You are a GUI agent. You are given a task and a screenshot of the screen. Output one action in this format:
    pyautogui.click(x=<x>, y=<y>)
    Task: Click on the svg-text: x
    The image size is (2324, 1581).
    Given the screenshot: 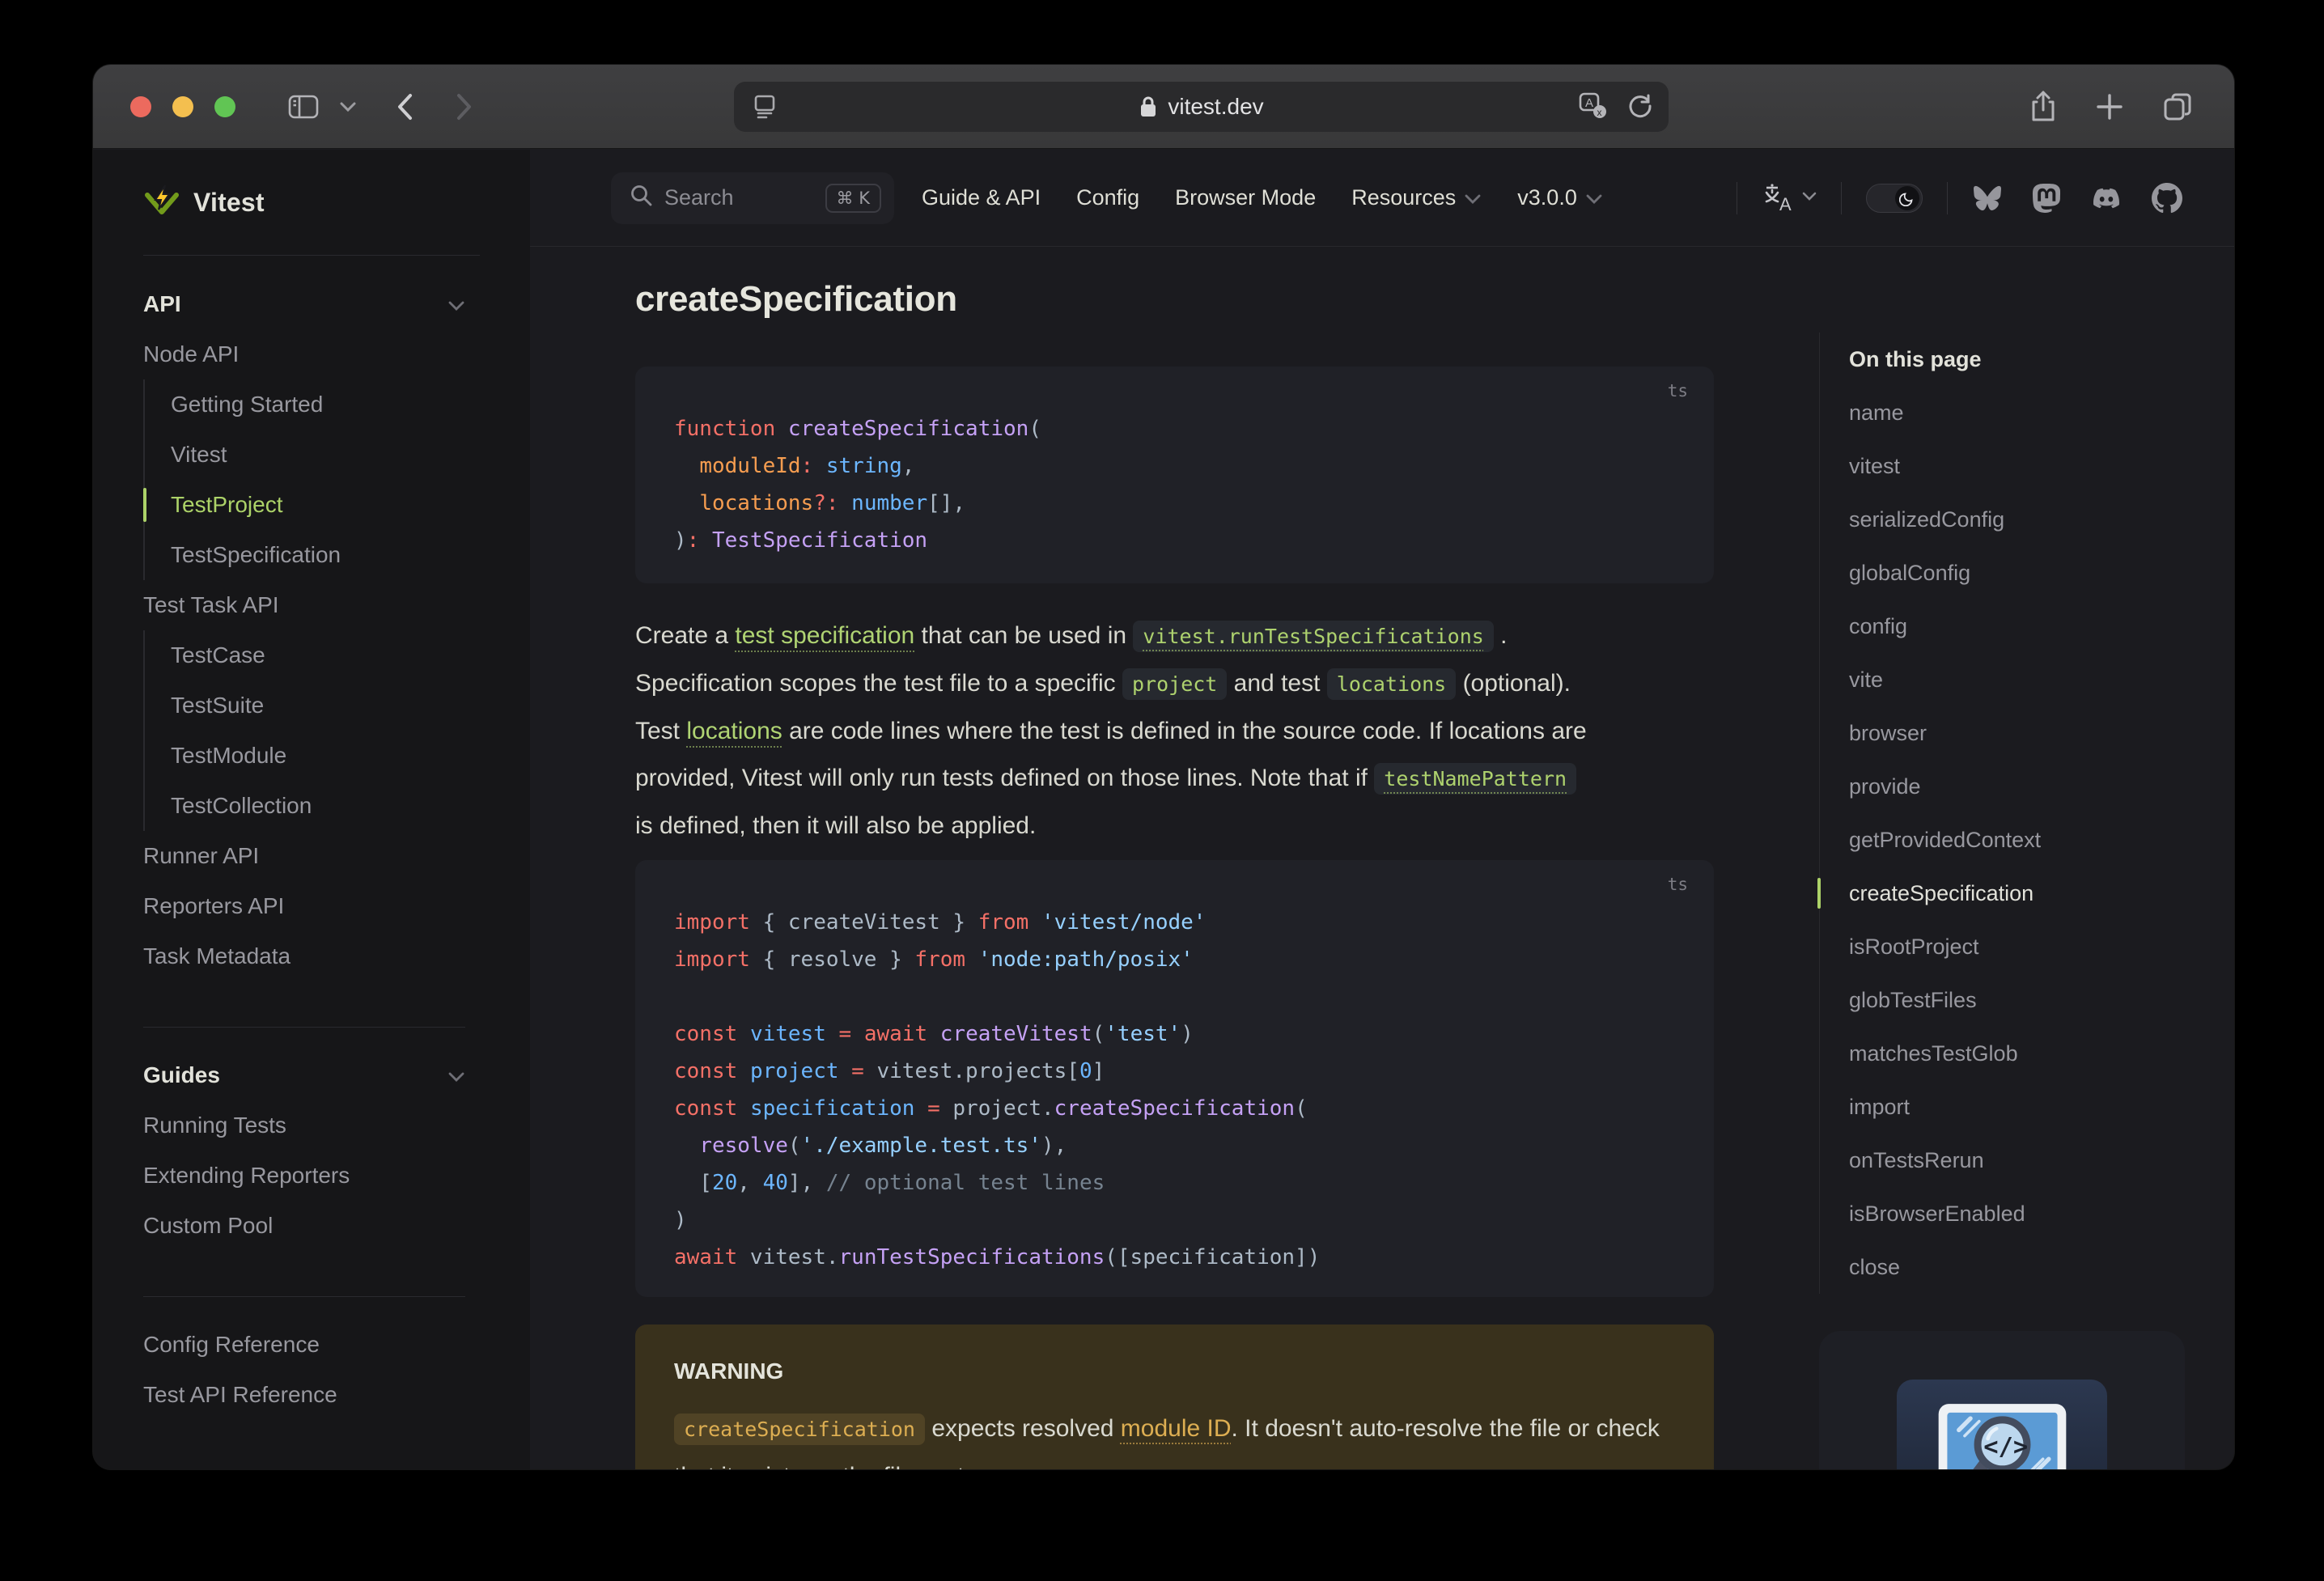 What is the action you would take?
    pyautogui.click(x=1599, y=112)
    